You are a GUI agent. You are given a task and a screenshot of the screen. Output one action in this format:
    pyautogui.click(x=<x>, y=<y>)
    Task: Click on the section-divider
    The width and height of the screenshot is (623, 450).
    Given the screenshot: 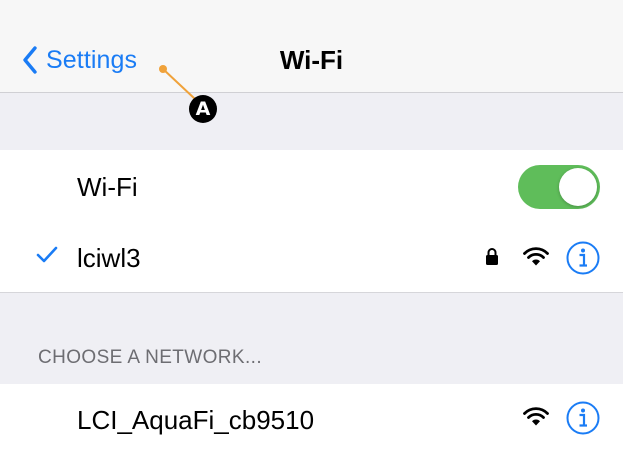 What is the action you would take?
    pyautogui.click(x=311, y=292)
    